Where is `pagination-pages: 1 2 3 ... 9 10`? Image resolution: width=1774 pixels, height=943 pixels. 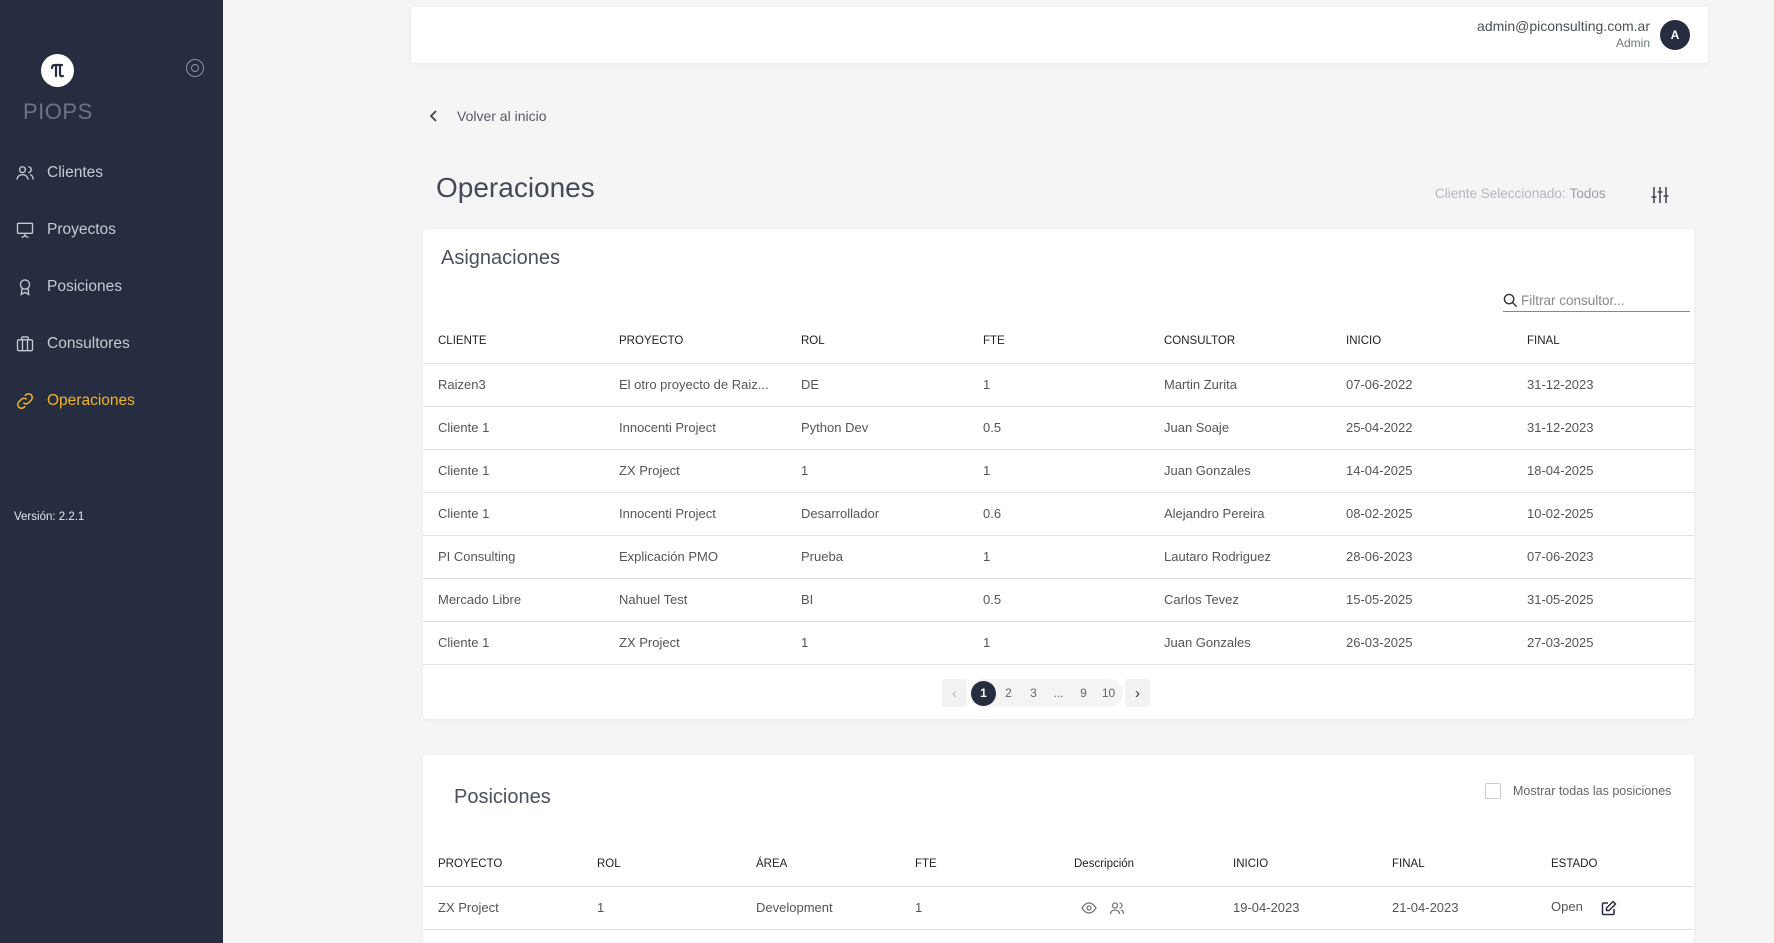
pagination-pages: 1 2 3 ... 9 10 is located at coordinates (1046, 693).